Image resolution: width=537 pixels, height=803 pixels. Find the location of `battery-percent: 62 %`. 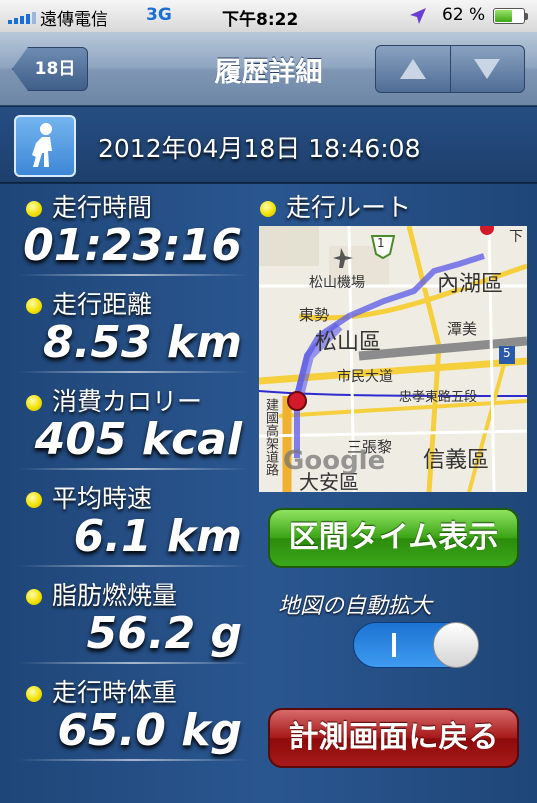

battery-percent: 62 % is located at coordinates (464, 15).